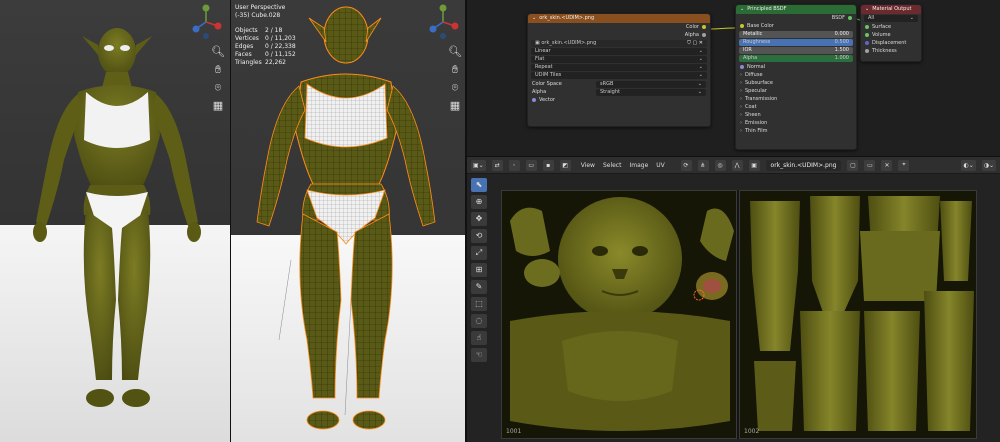 This screenshot has height=442, width=1000. Describe the element at coordinates (686, 165) in the screenshot. I see `pivot-icon: ⟳` at that location.